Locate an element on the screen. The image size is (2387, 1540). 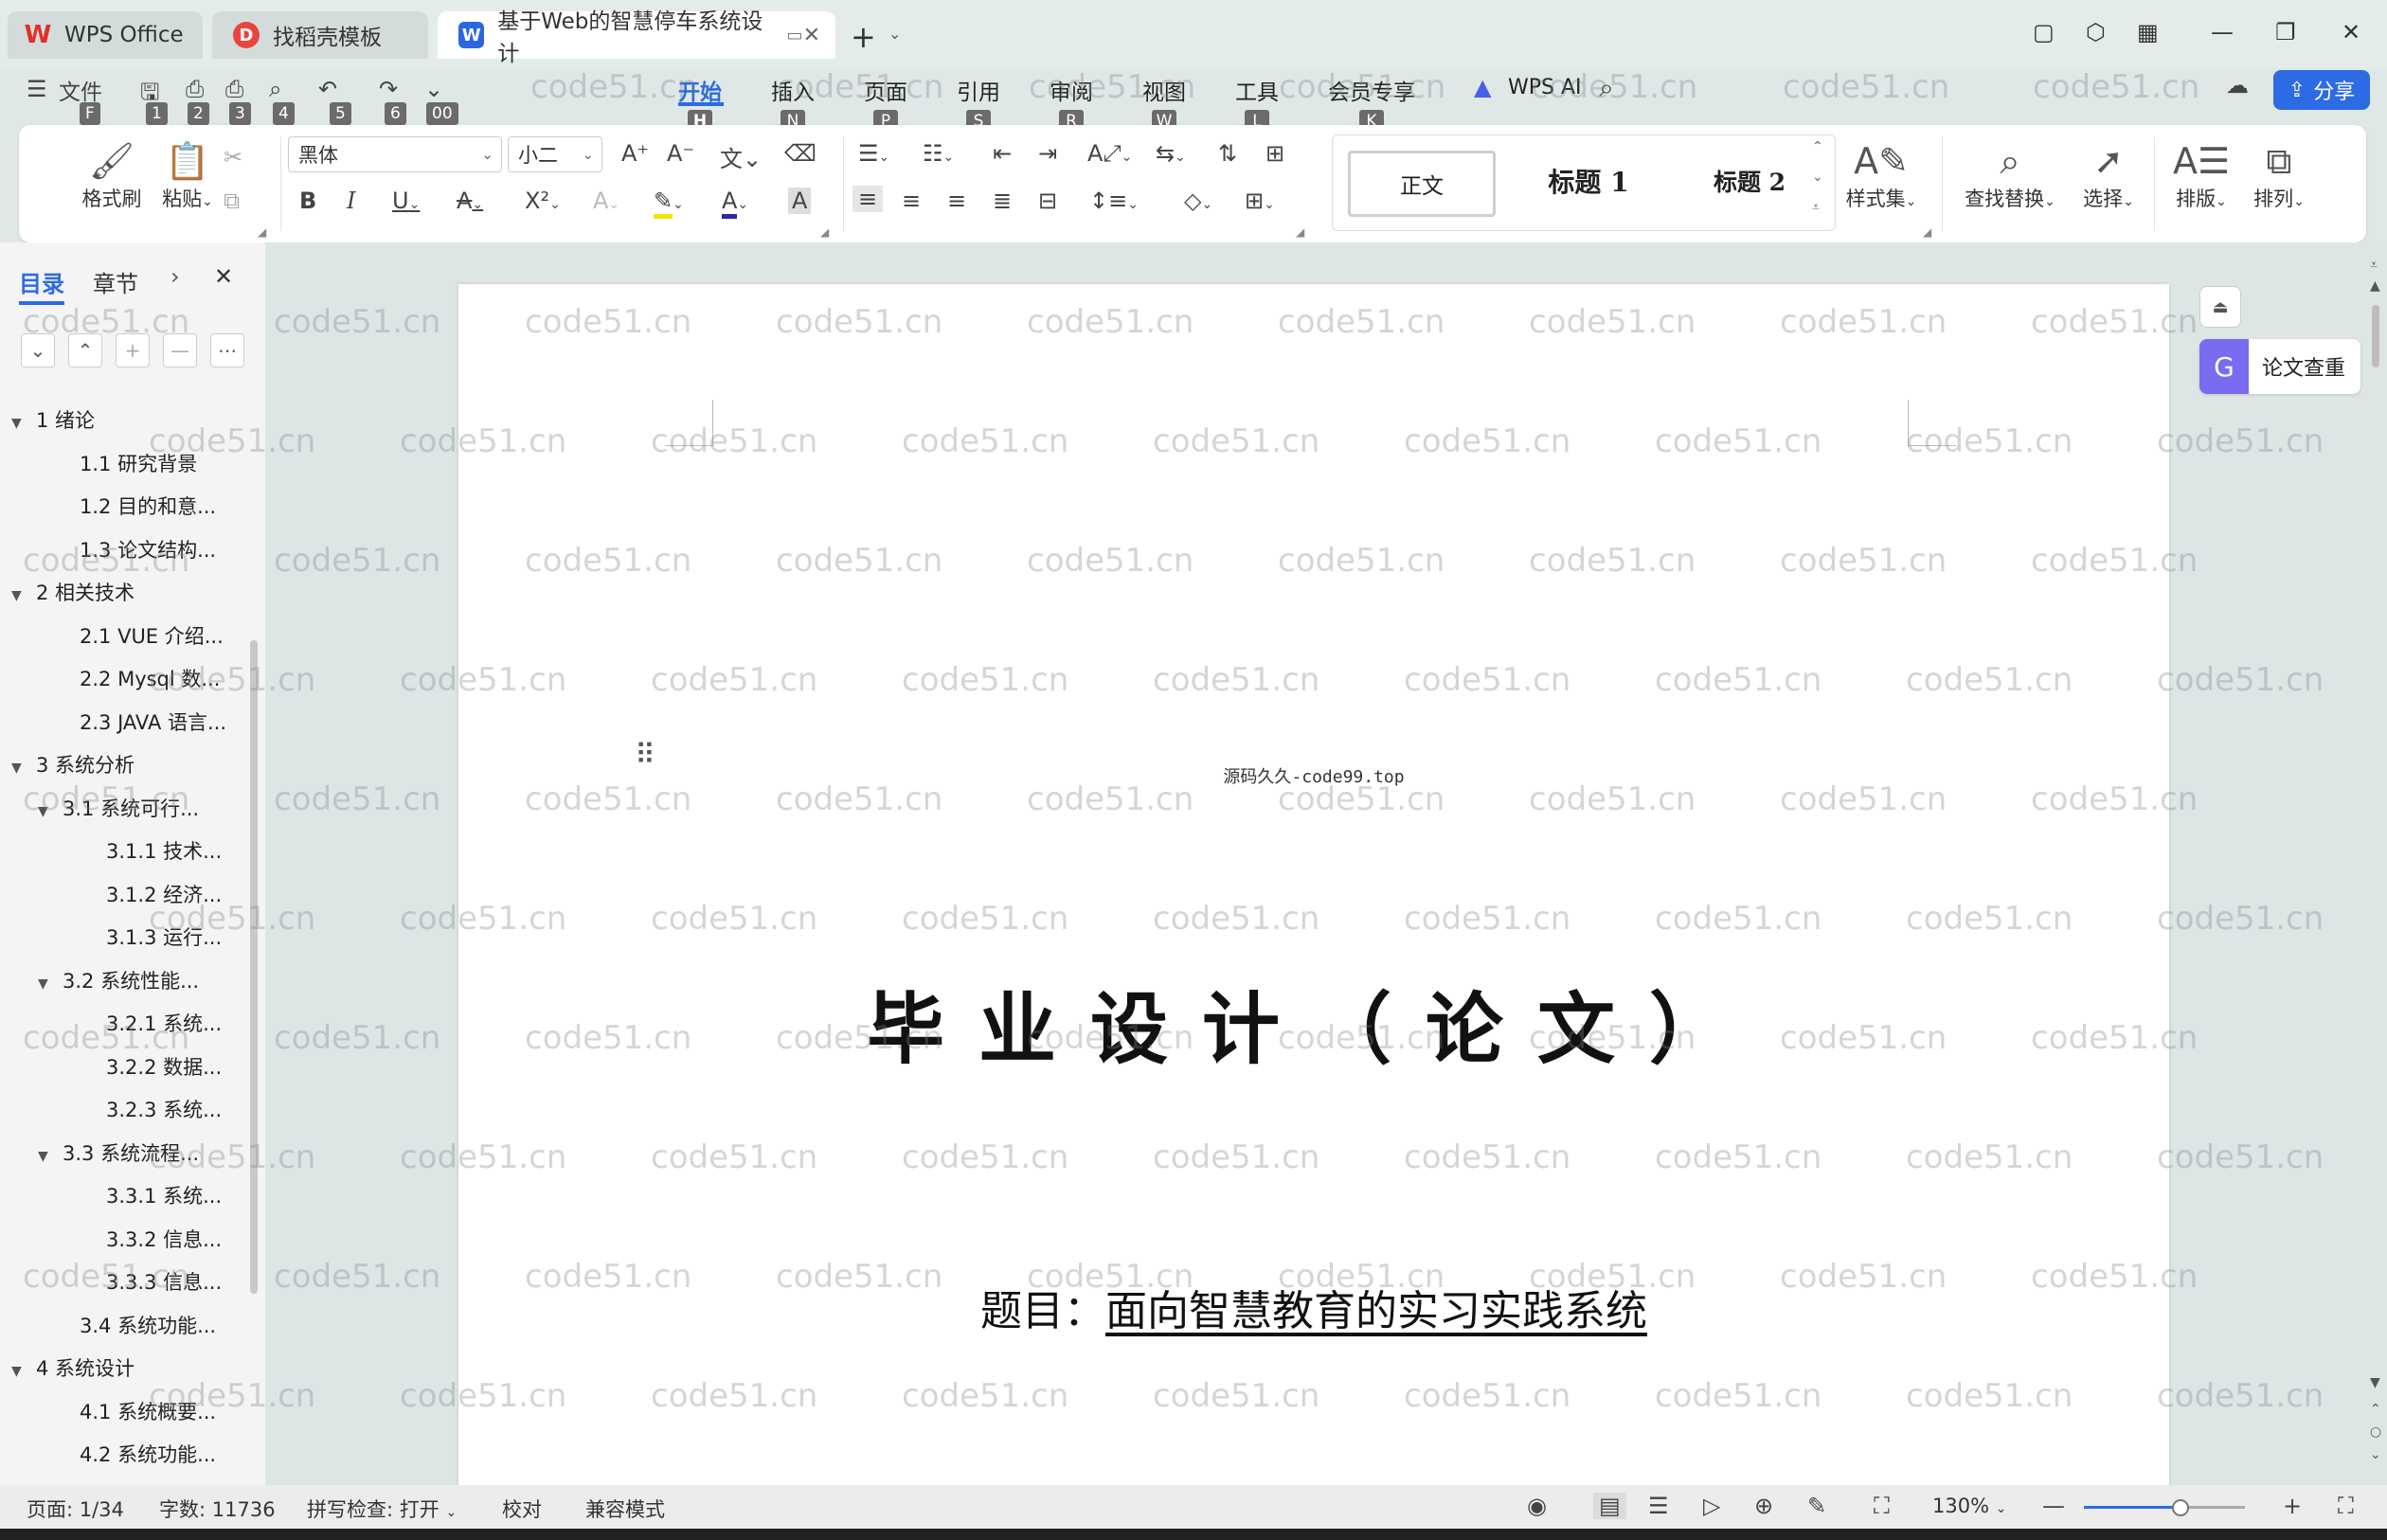
font-color-icon: A⌄ is located at coordinates (735, 203).